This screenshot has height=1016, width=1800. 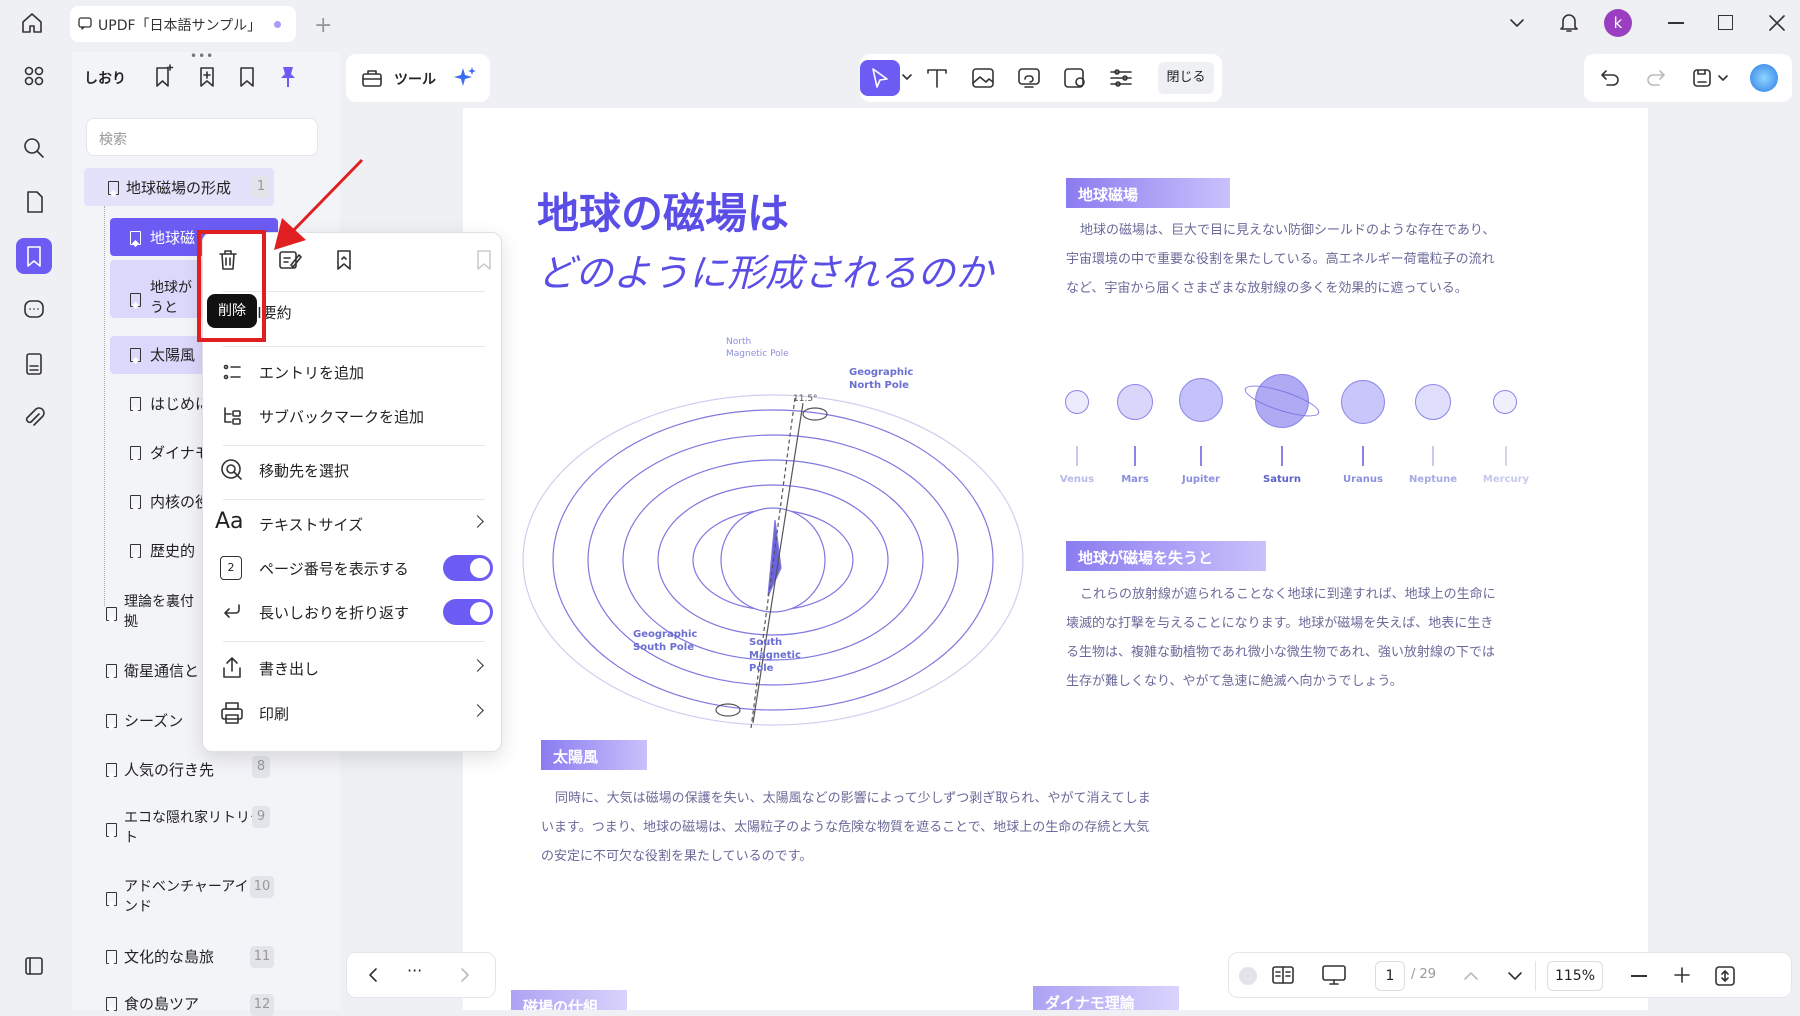 I want to click on chevron-left-icon, so click(x=373, y=975).